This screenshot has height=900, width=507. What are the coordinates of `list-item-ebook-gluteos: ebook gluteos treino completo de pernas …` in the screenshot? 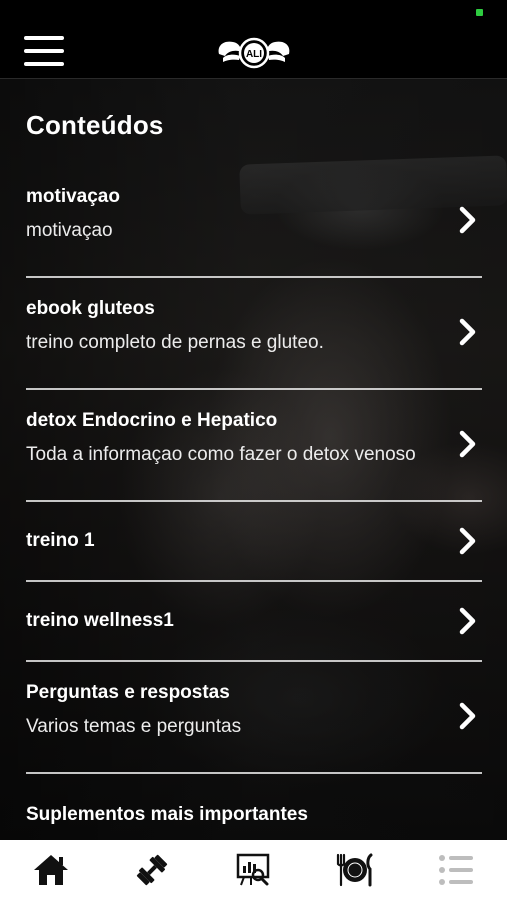 It's located at (254, 334).